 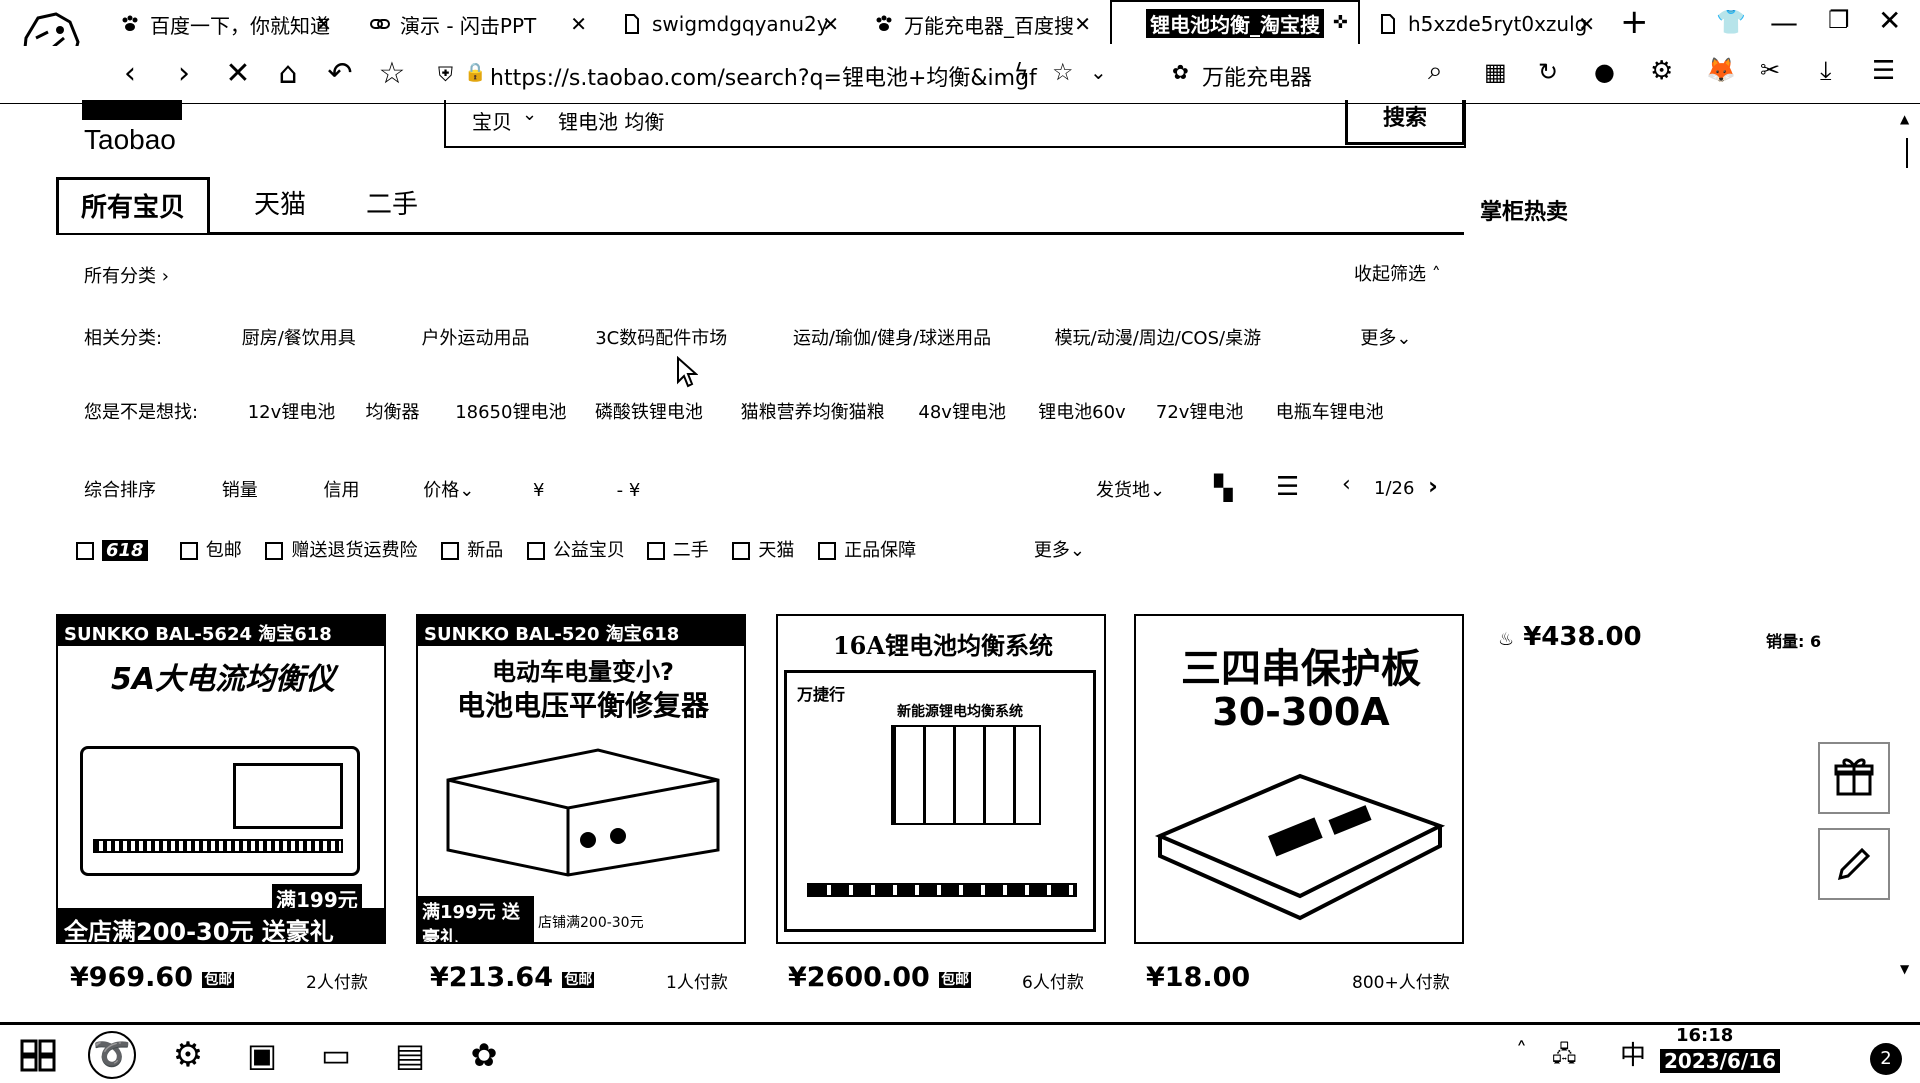 I want to click on clock-date: 2023/6/16, so click(x=1720, y=1061).